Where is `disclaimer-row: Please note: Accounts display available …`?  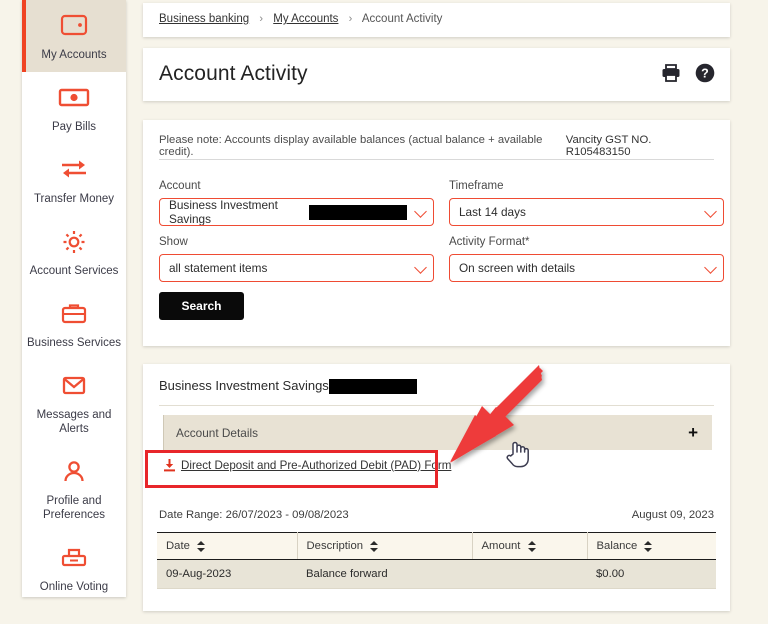 disclaimer-row: Please note: Accounts display available … is located at coordinates (436, 146).